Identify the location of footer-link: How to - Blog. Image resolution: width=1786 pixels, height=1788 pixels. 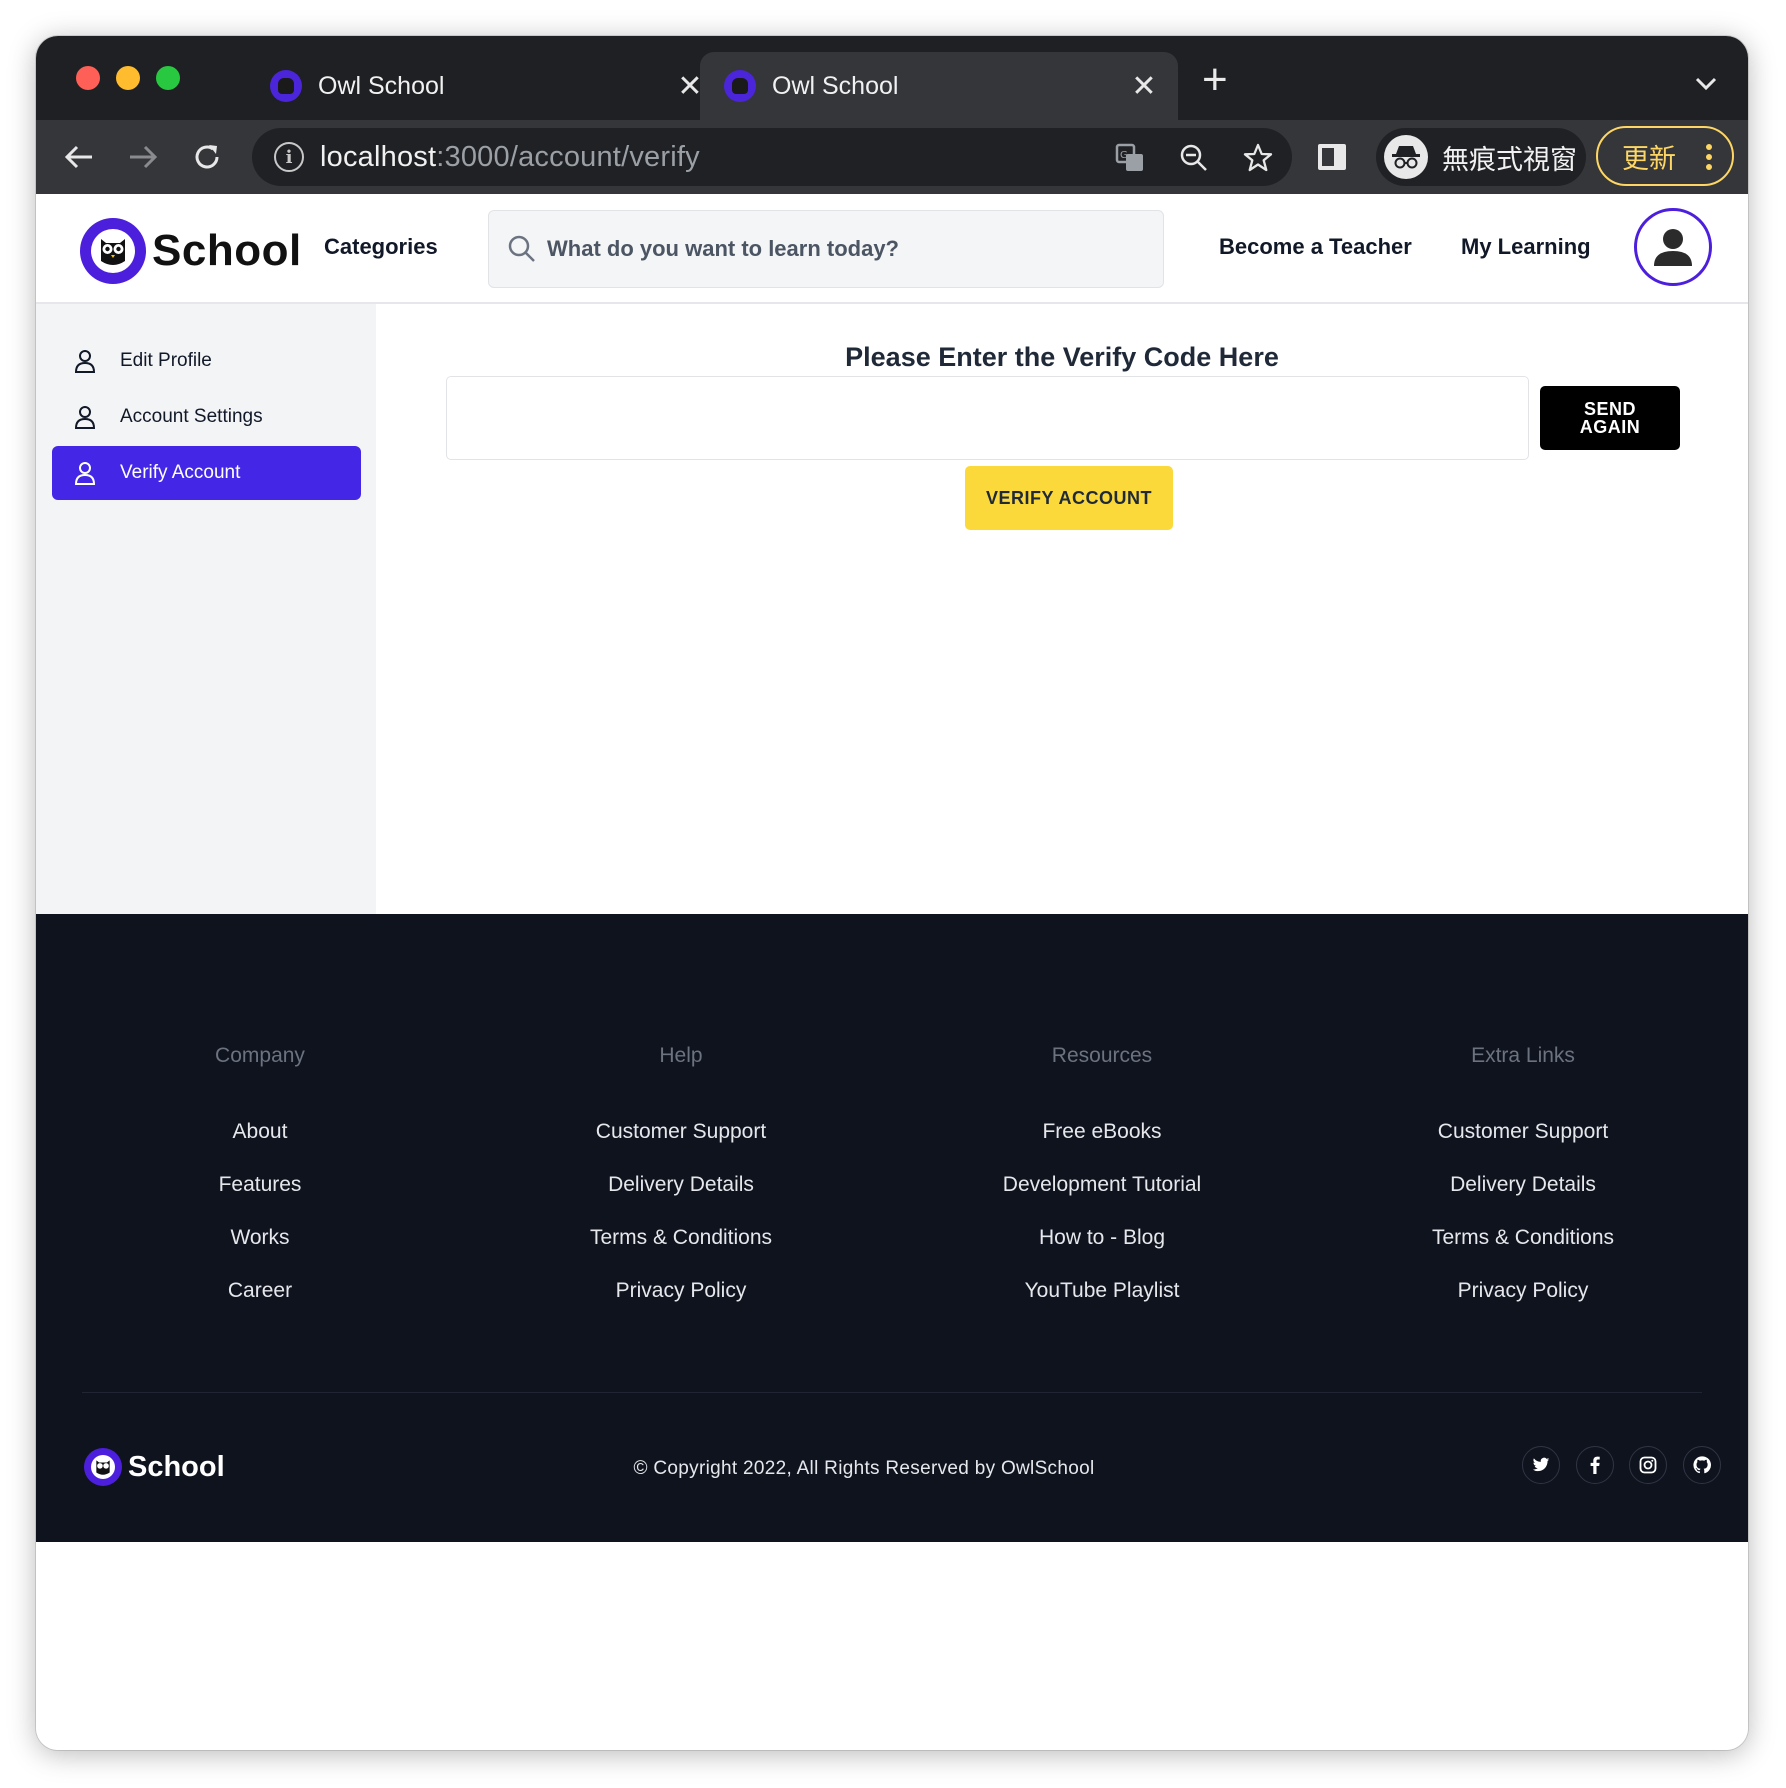
(1102, 1252).